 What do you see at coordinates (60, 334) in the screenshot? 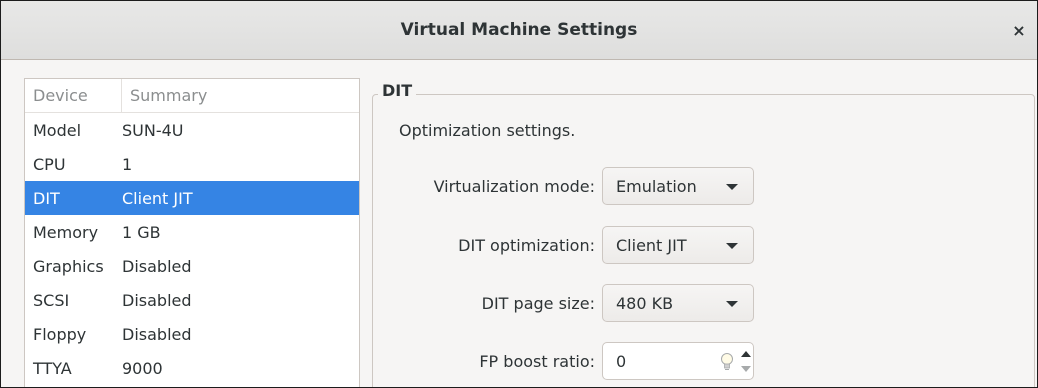
I see `device-name: Floppy` at bounding box center [60, 334].